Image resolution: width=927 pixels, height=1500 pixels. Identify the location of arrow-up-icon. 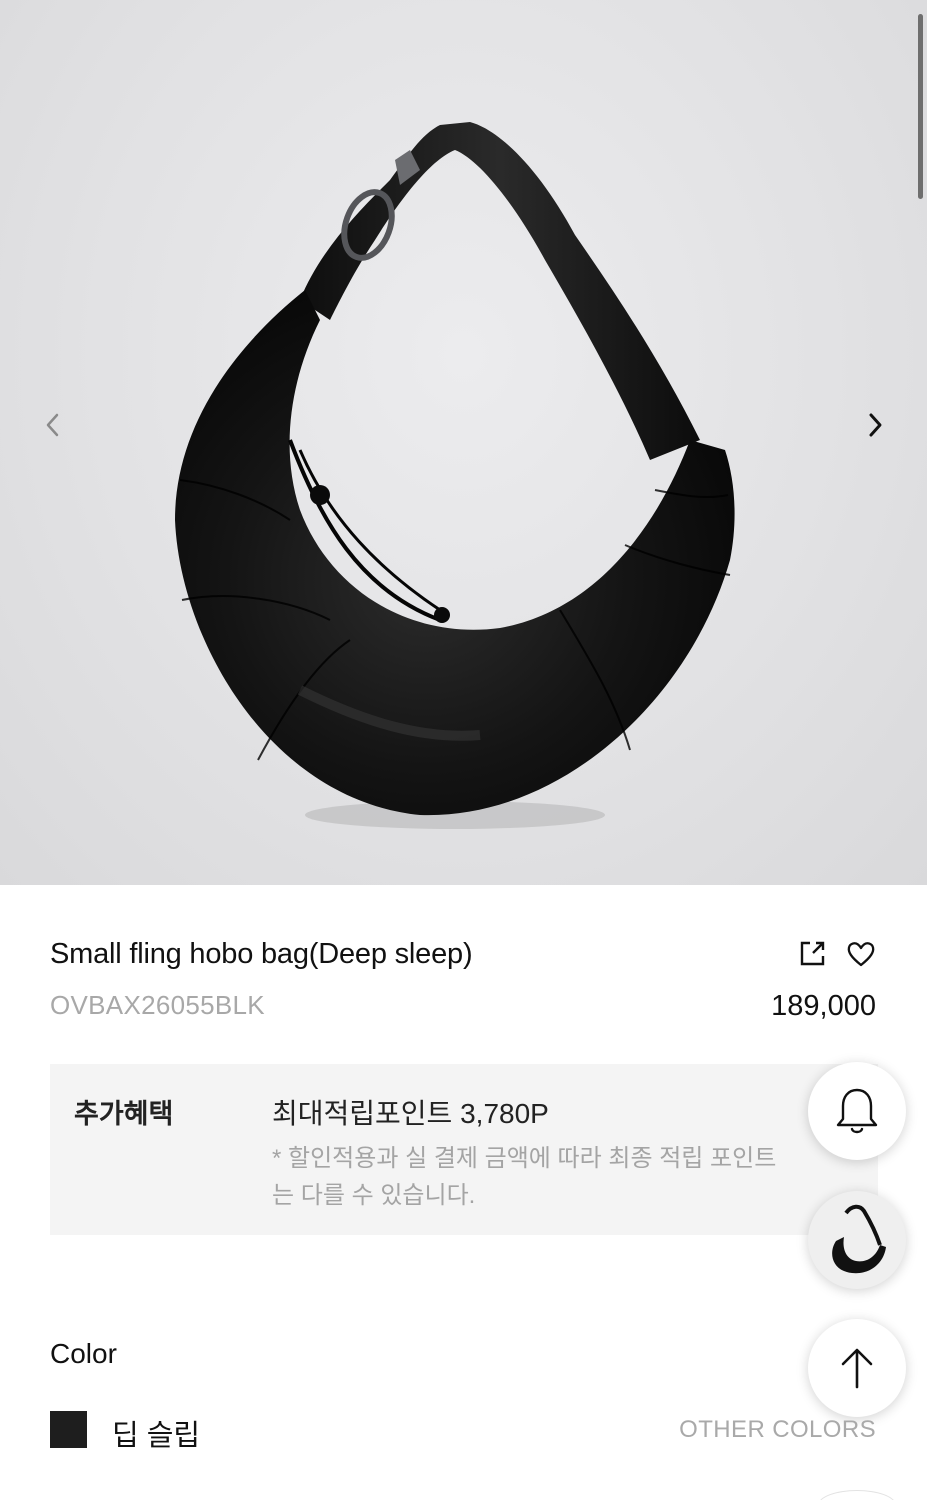
(857, 1368).